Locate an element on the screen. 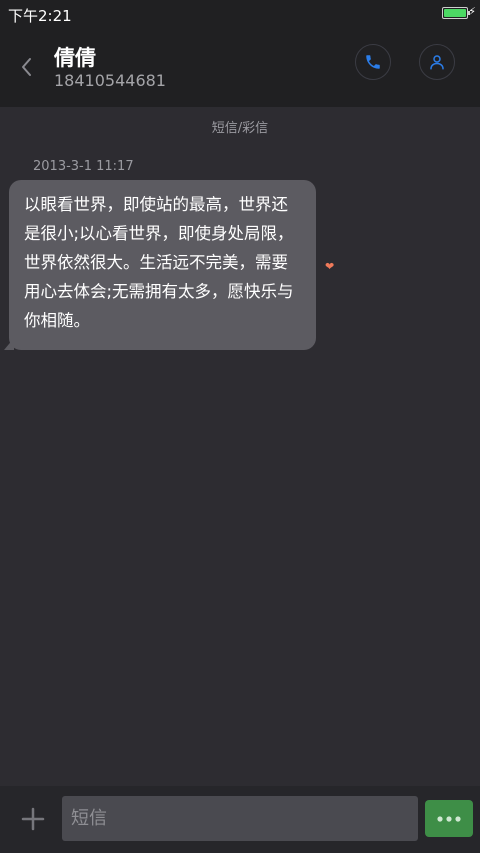 Image resolution: width=480 pixels, height=853 pixels. message-input is located at coordinates (240, 818).